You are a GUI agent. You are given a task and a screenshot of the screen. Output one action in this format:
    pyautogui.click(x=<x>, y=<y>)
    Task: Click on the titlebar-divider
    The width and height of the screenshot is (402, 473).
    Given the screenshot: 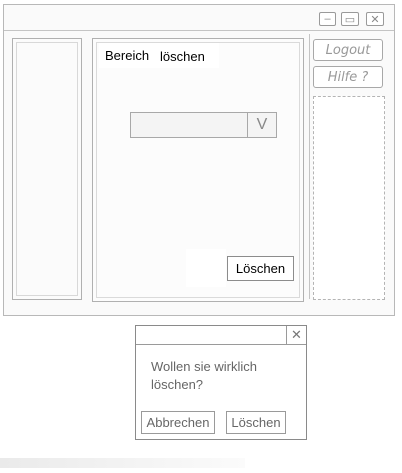 What is the action you would take?
    pyautogui.click(x=199, y=30)
    